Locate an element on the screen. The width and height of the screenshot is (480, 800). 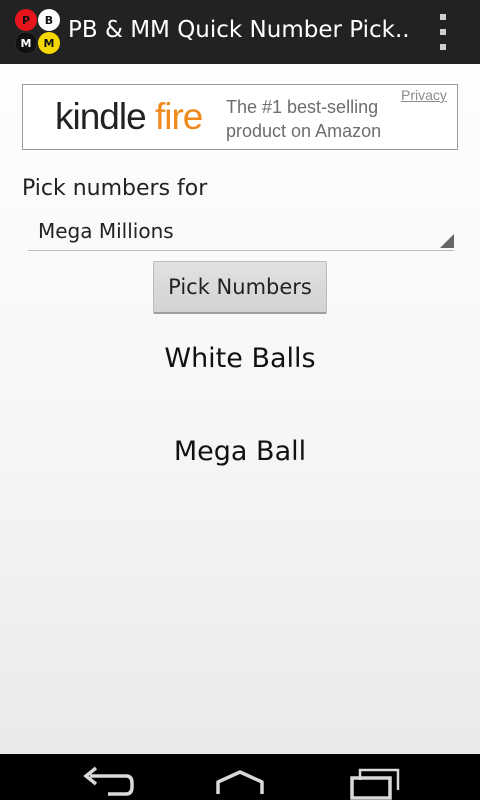
icon-letter-p: P is located at coordinates (26, 20).